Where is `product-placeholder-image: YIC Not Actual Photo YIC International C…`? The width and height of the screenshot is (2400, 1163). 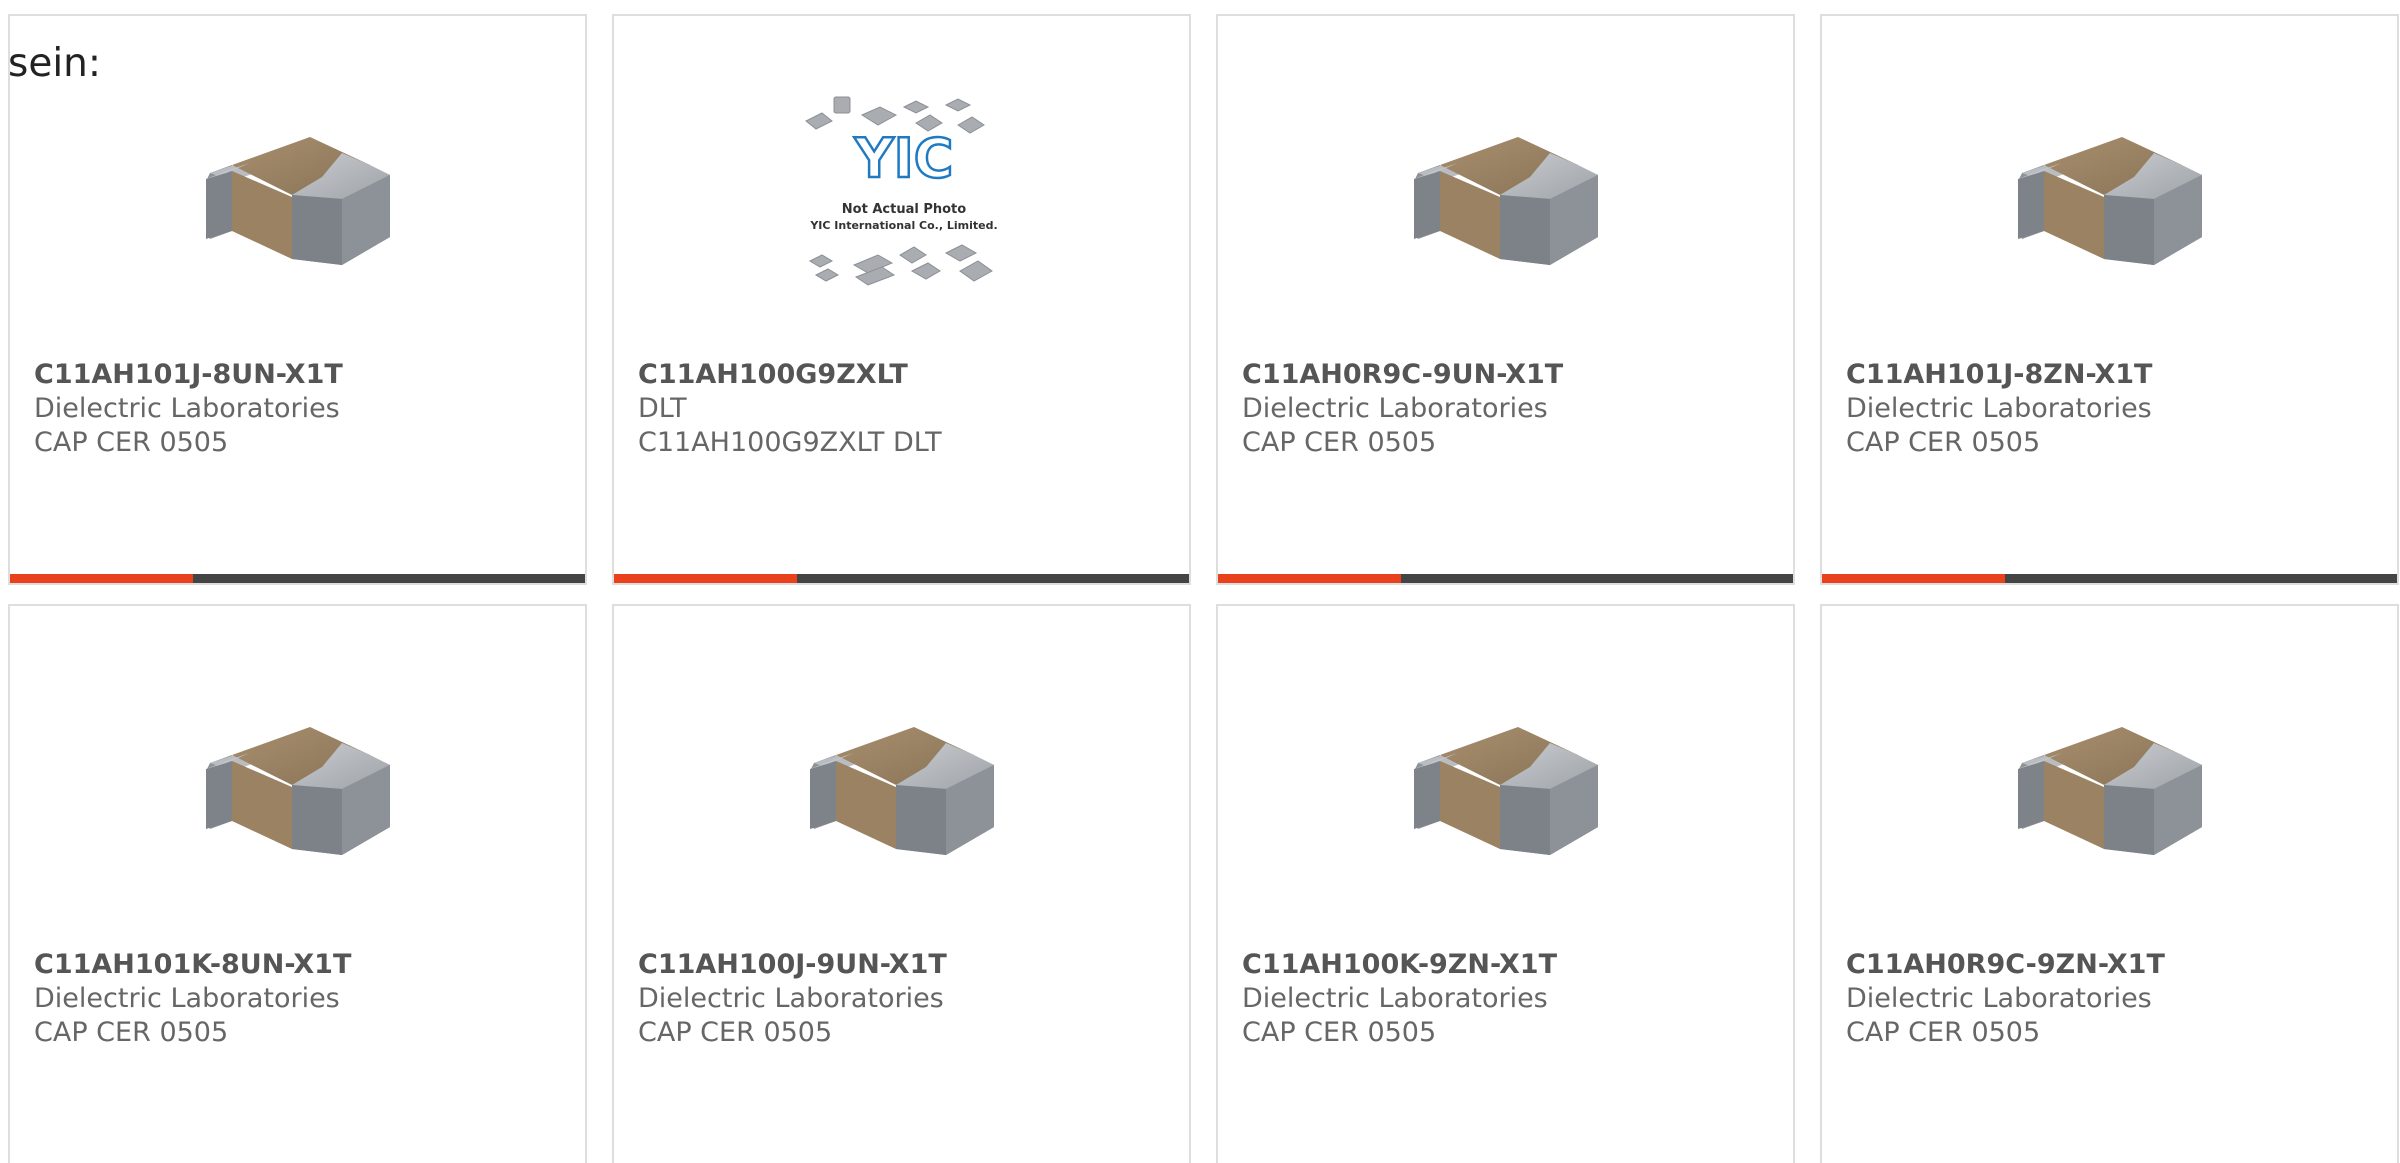 product-placeholder-image: YIC Not Actual Photo YIC International C… is located at coordinates (904, 189).